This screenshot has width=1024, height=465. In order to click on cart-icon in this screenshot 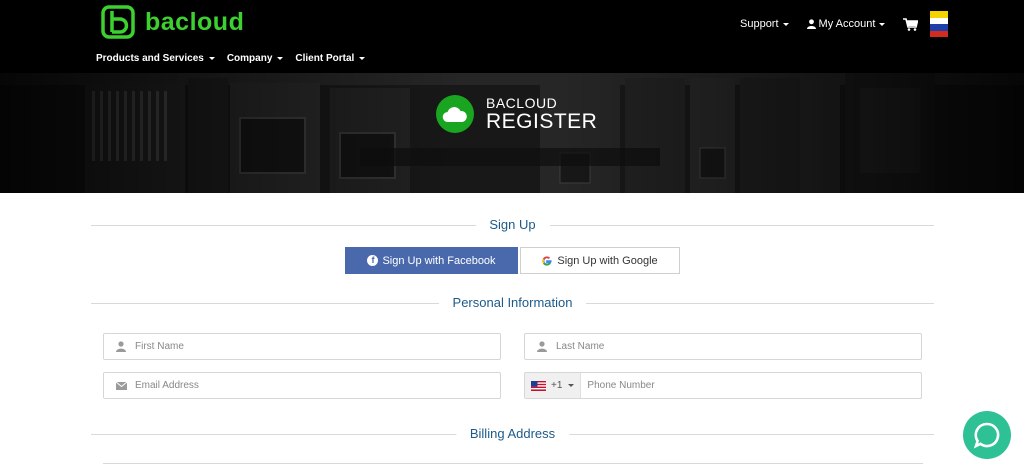, I will do `click(911, 24)`.